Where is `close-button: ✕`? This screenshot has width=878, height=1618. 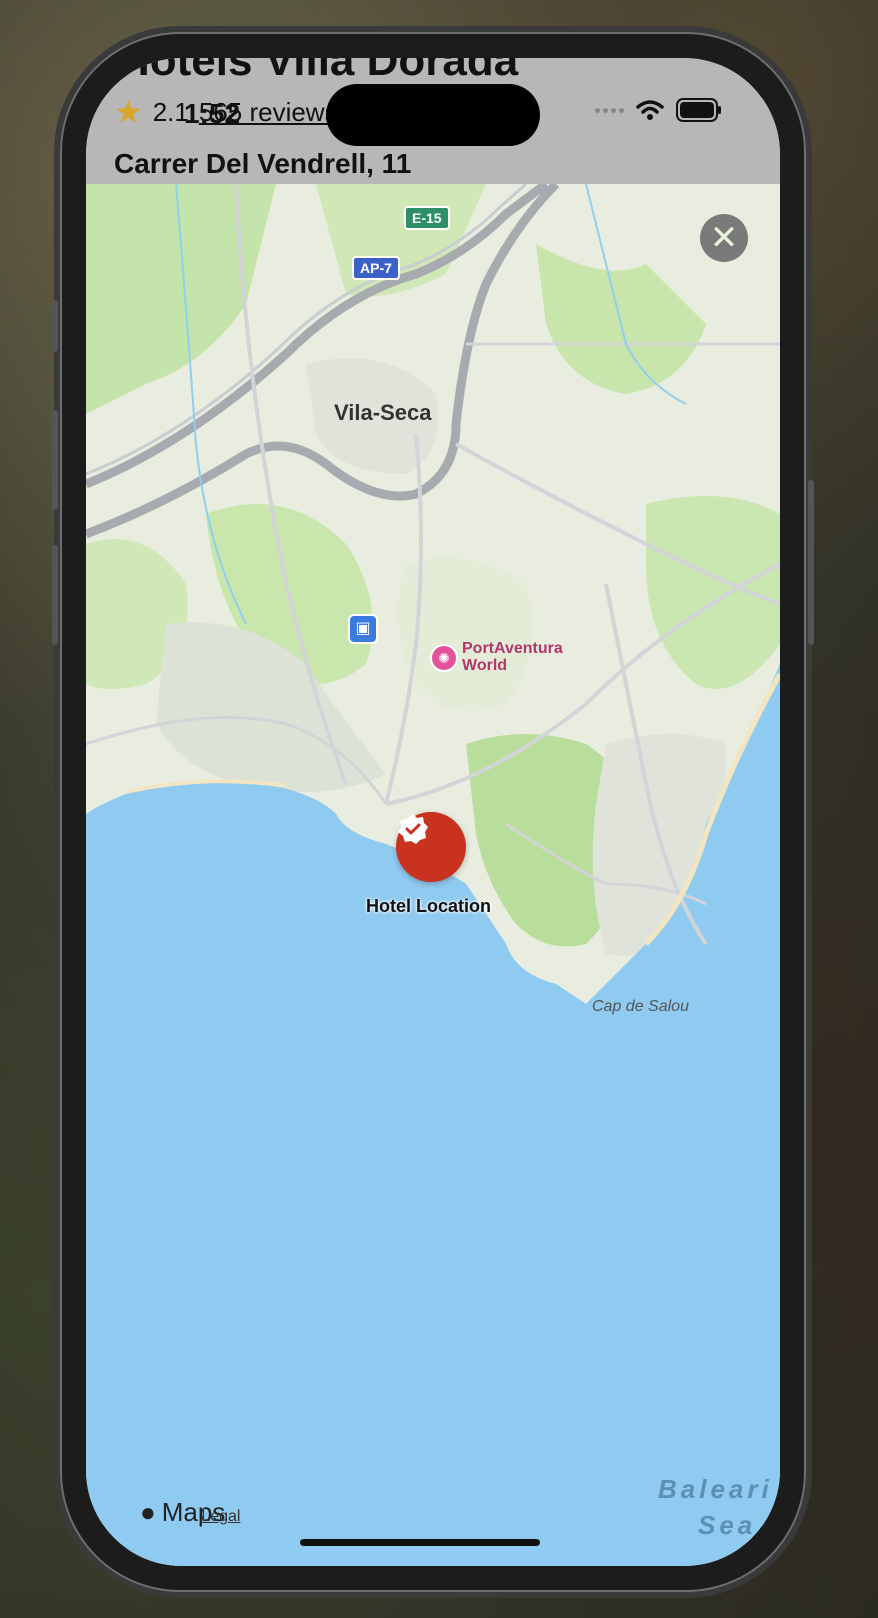
close-button: ✕ is located at coordinates (724, 238).